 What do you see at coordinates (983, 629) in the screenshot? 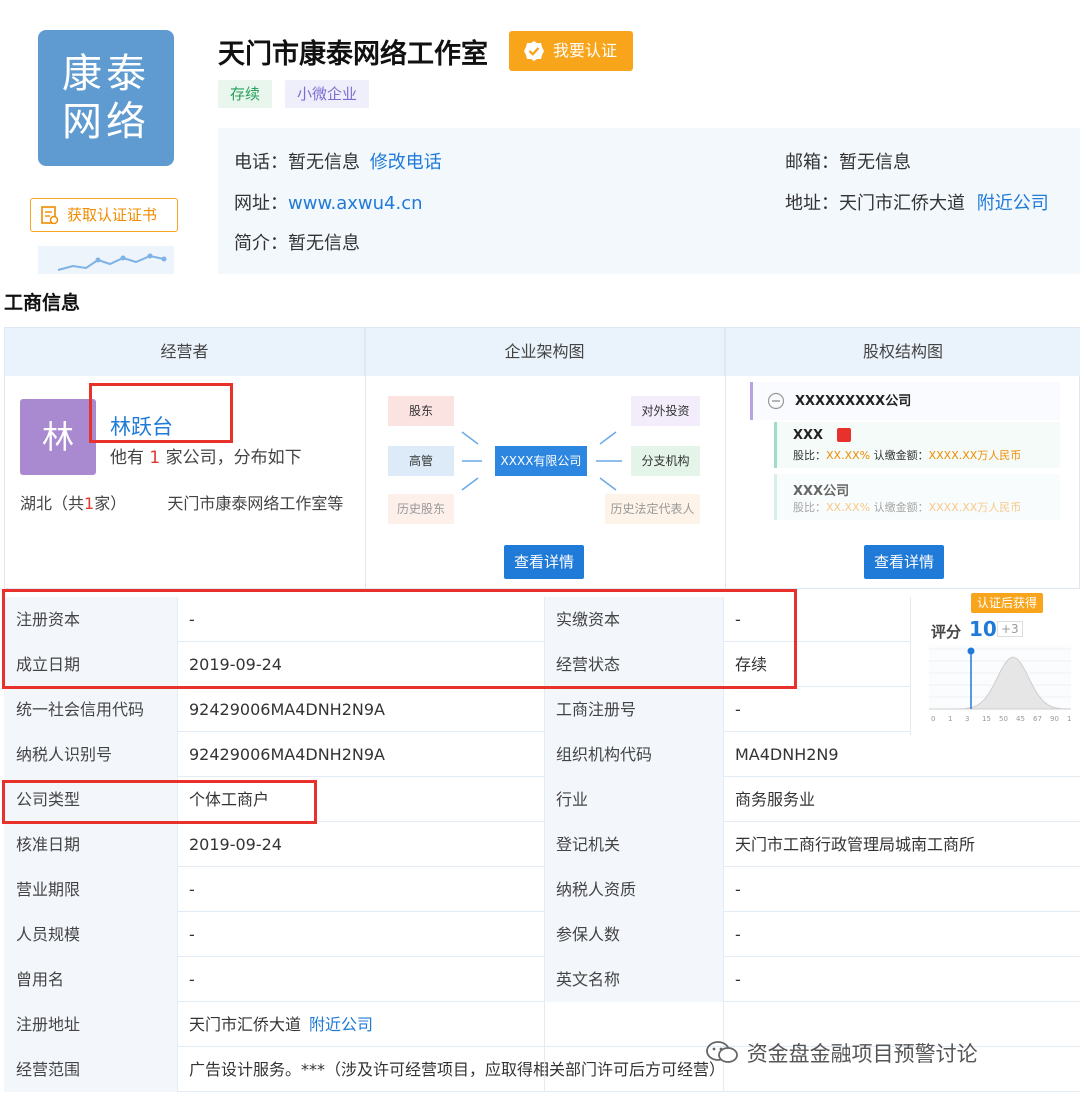
I see `score-value: 10` at bounding box center [983, 629].